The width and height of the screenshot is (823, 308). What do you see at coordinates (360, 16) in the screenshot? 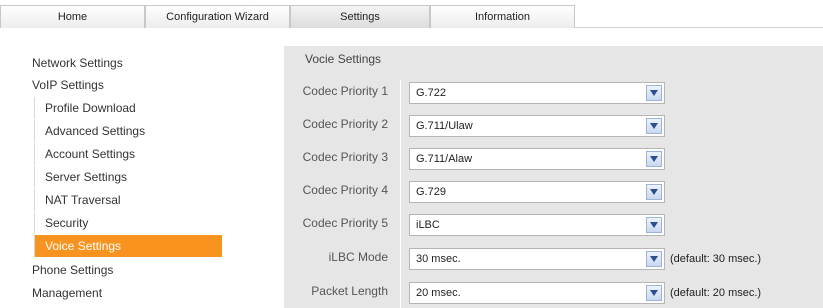
I see `tab-settings: Settings` at bounding box center [360, 16].